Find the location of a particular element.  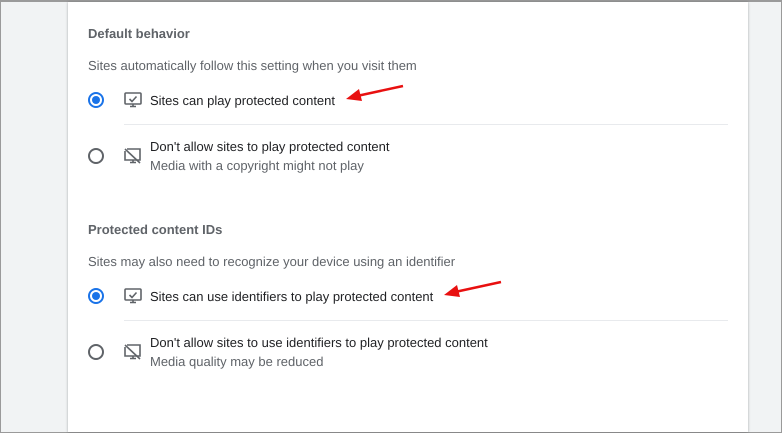

option-label: Don't allow sites to play protected content is located at coordinates (270, 146).